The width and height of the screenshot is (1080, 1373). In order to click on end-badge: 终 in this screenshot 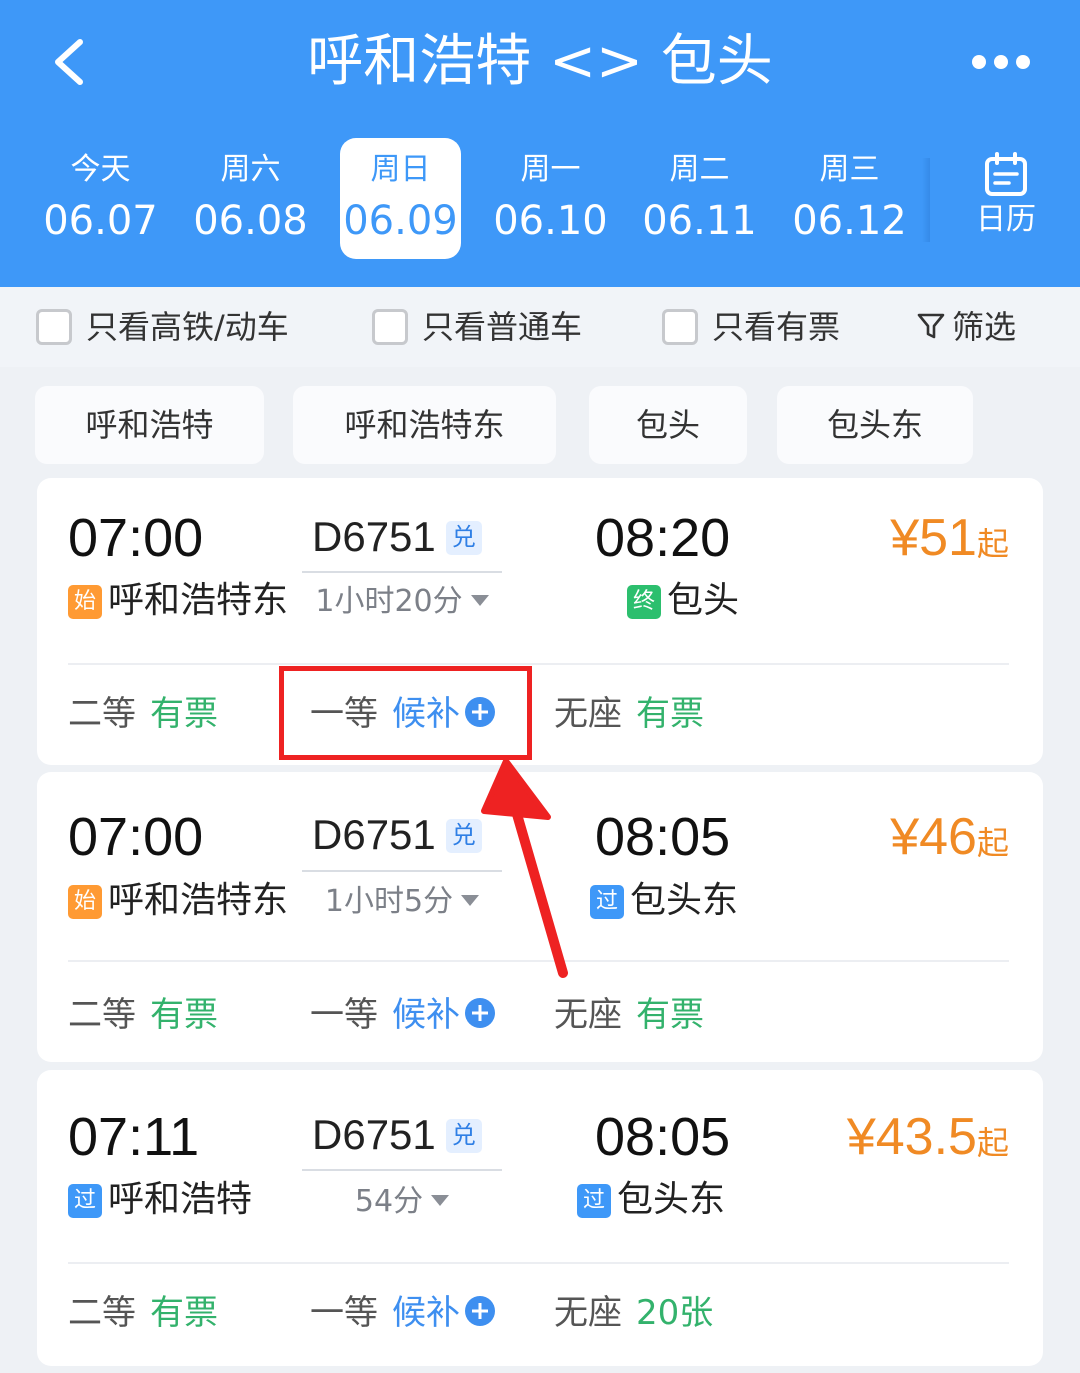, I will do `click(644, 602)`.